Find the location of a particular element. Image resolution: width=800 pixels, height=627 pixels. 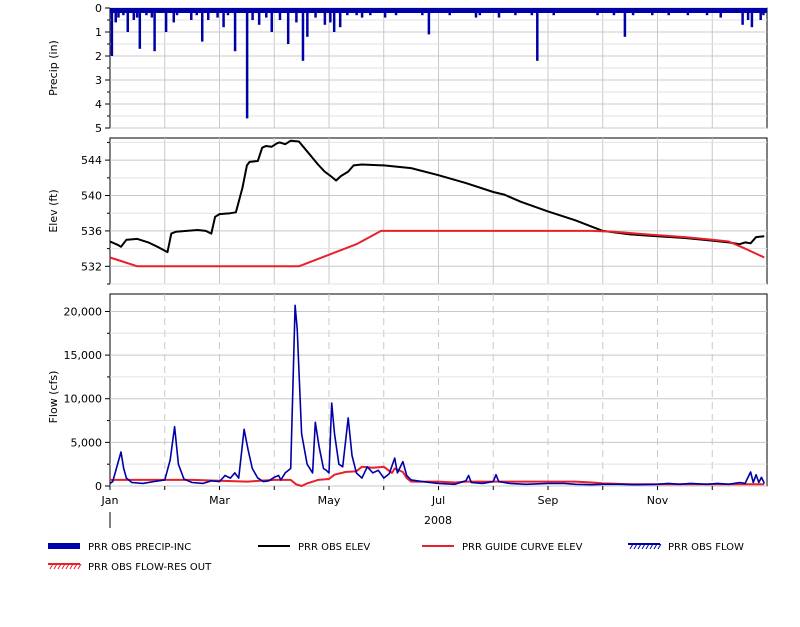

legend-label: PRR OBS ELEV is located at coordinates (334, 547).